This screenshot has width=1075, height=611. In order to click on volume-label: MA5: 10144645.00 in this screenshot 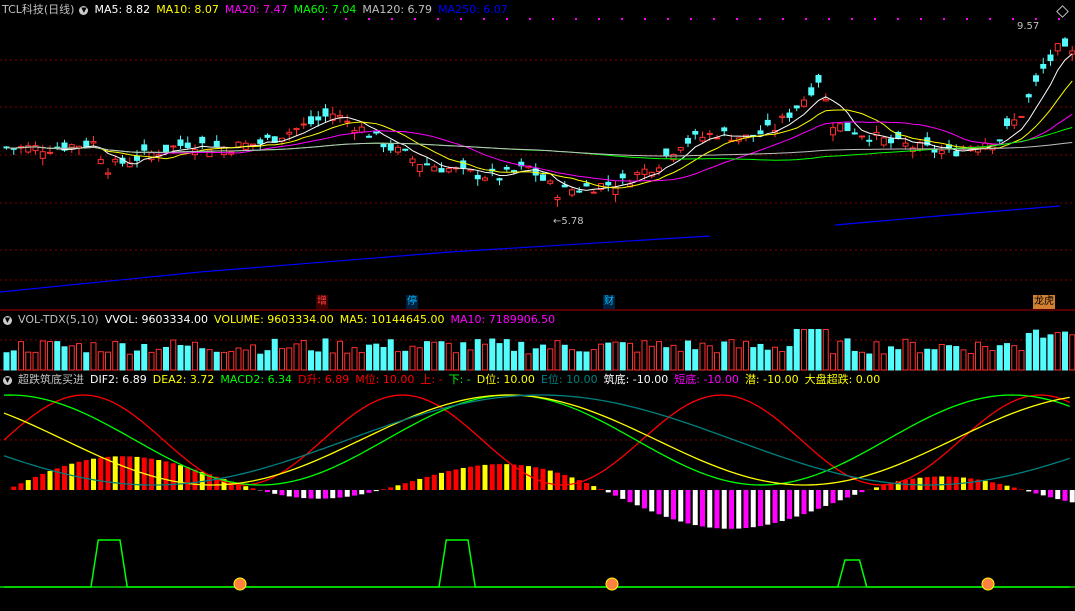, I will do `click(392, 319)`.